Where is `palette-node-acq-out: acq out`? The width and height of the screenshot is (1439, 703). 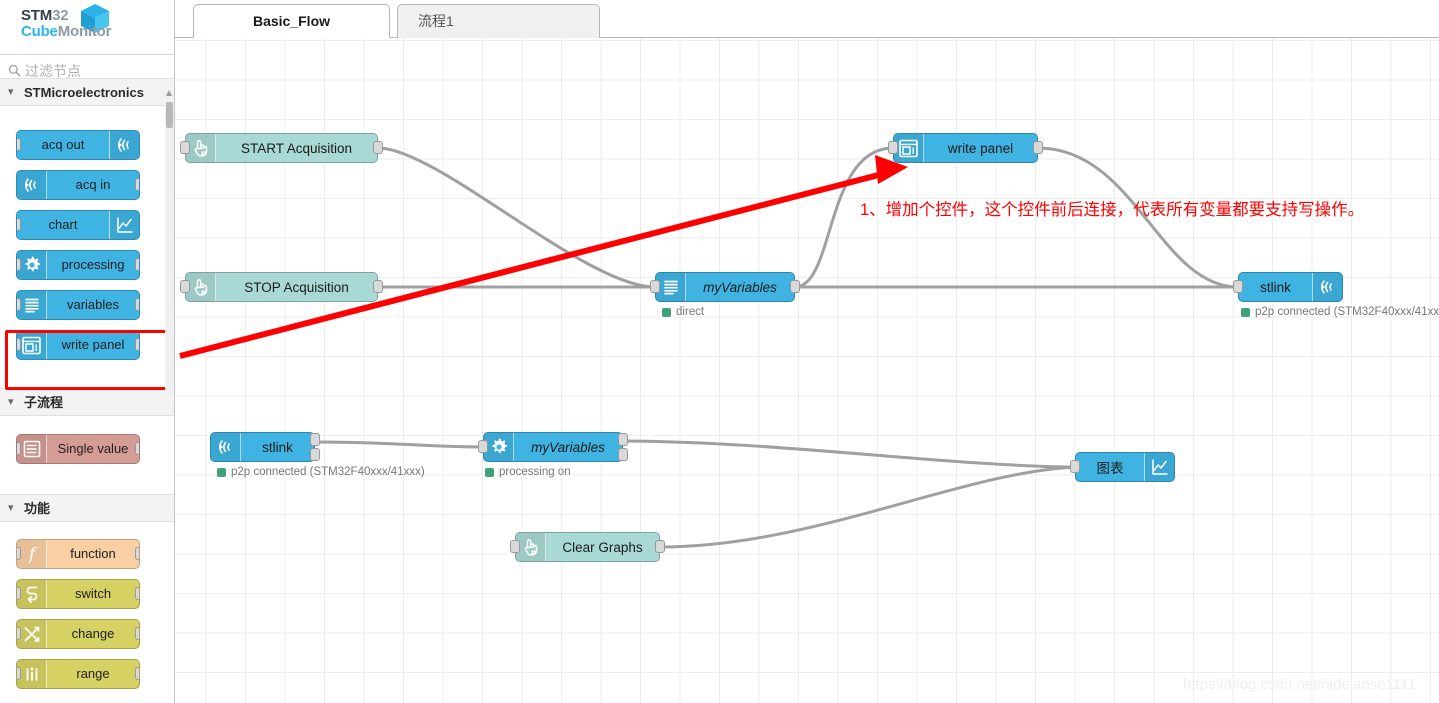 palette-node-acq-out: acq out is located at coordinates (78, 145).